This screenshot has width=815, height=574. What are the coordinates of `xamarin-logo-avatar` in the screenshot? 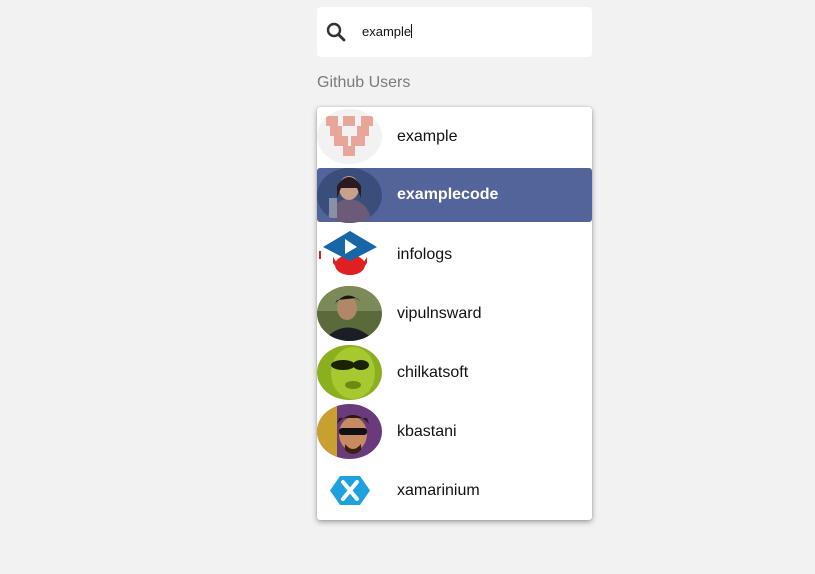 It's located at (349, 490).